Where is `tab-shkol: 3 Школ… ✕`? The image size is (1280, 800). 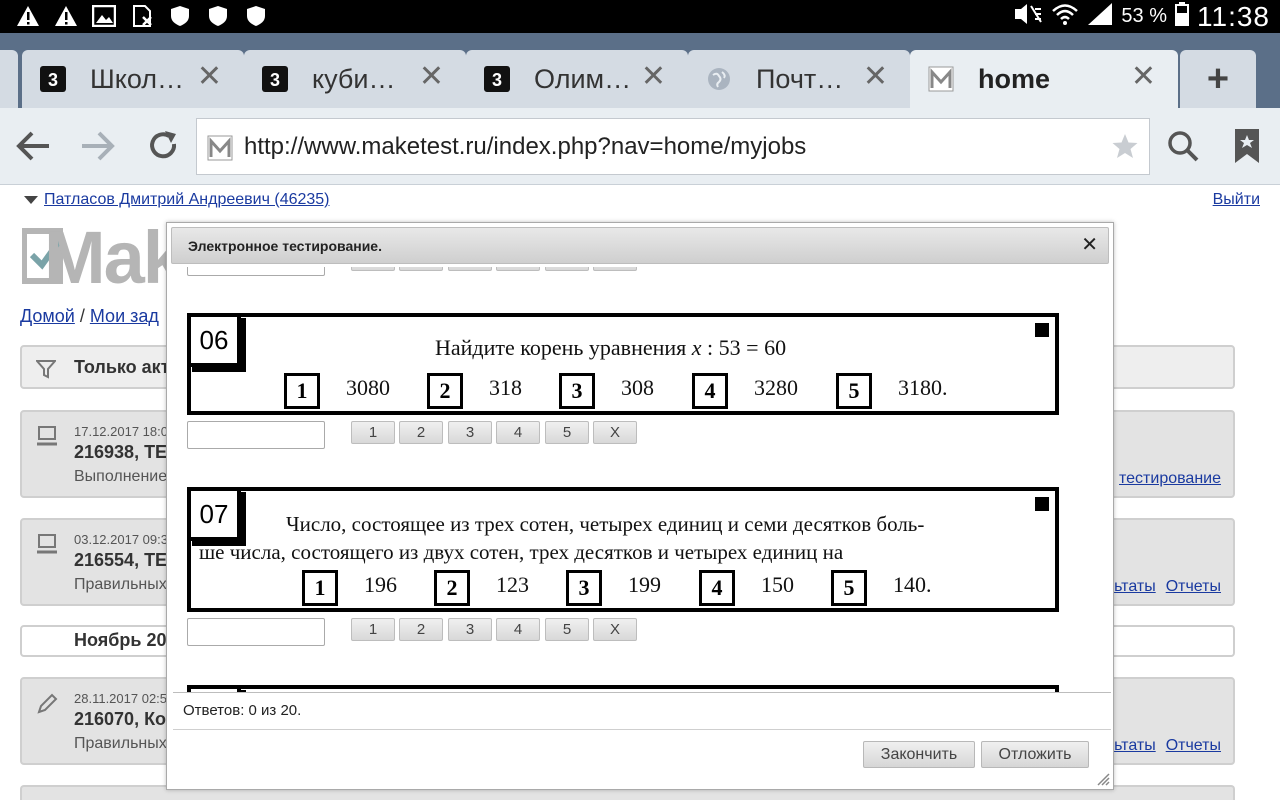 tab-shkol: 3 Школ… ✕ is located at coordinates (133, 79).